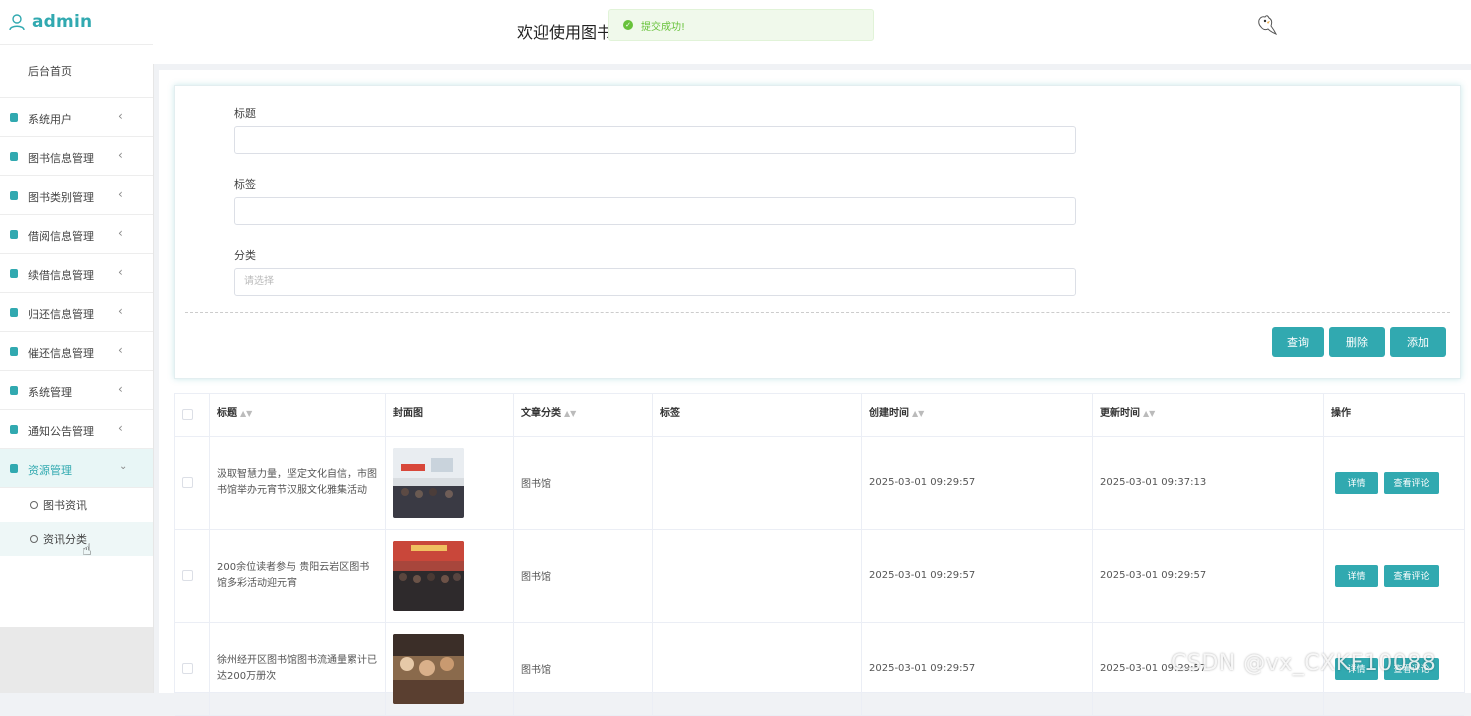  I want to click on sidebar-item-label: 借阅信息管理, so click(61, 236).